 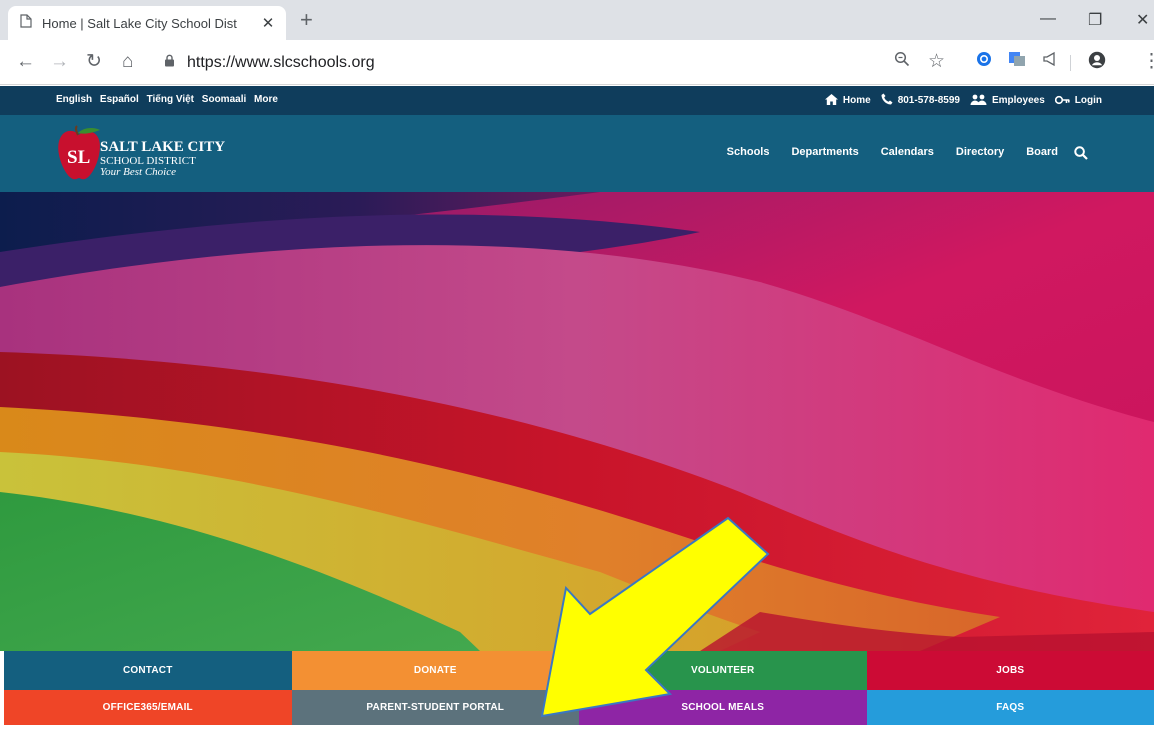 I want to click on apple-logo-icon: SL, so click(x=79, y=152).